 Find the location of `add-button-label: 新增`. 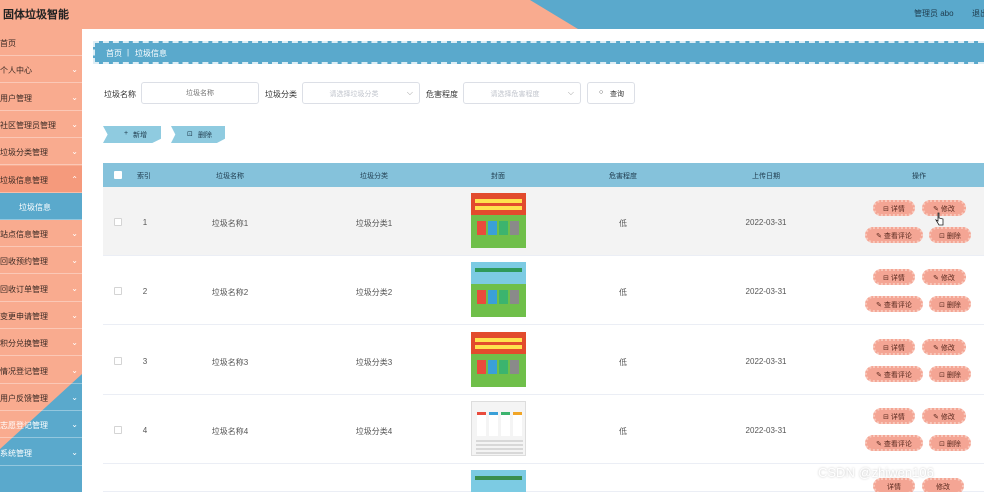

add-button-label: 新增 is located at coordinates (140, 135).